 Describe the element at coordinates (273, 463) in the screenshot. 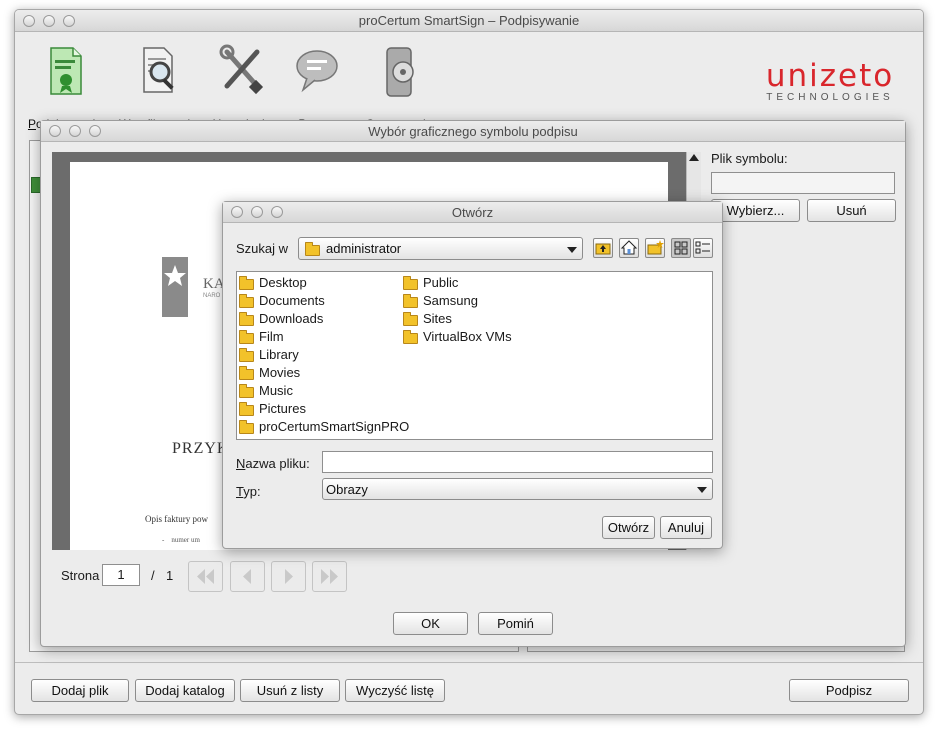

I see `filename-label: Nazwa pliku:` at that location.